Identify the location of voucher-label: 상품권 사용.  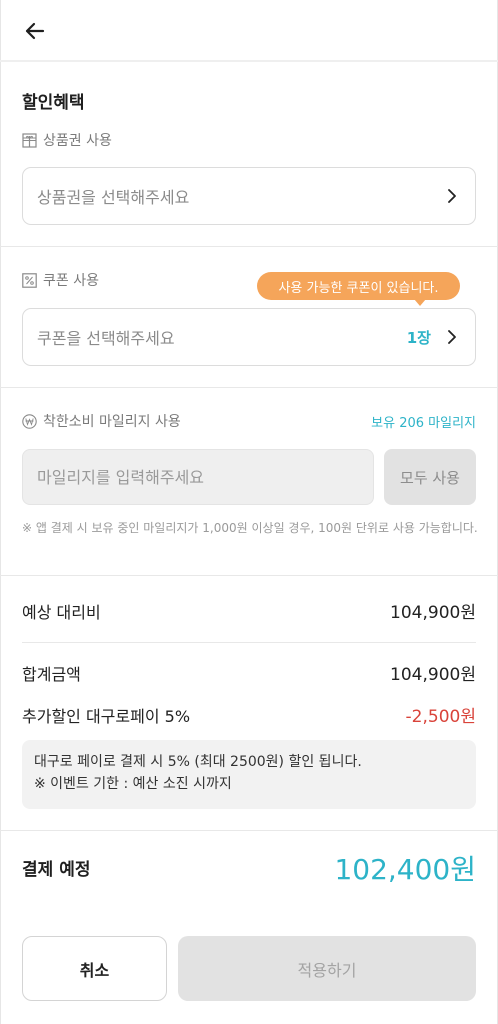
(77, 141).